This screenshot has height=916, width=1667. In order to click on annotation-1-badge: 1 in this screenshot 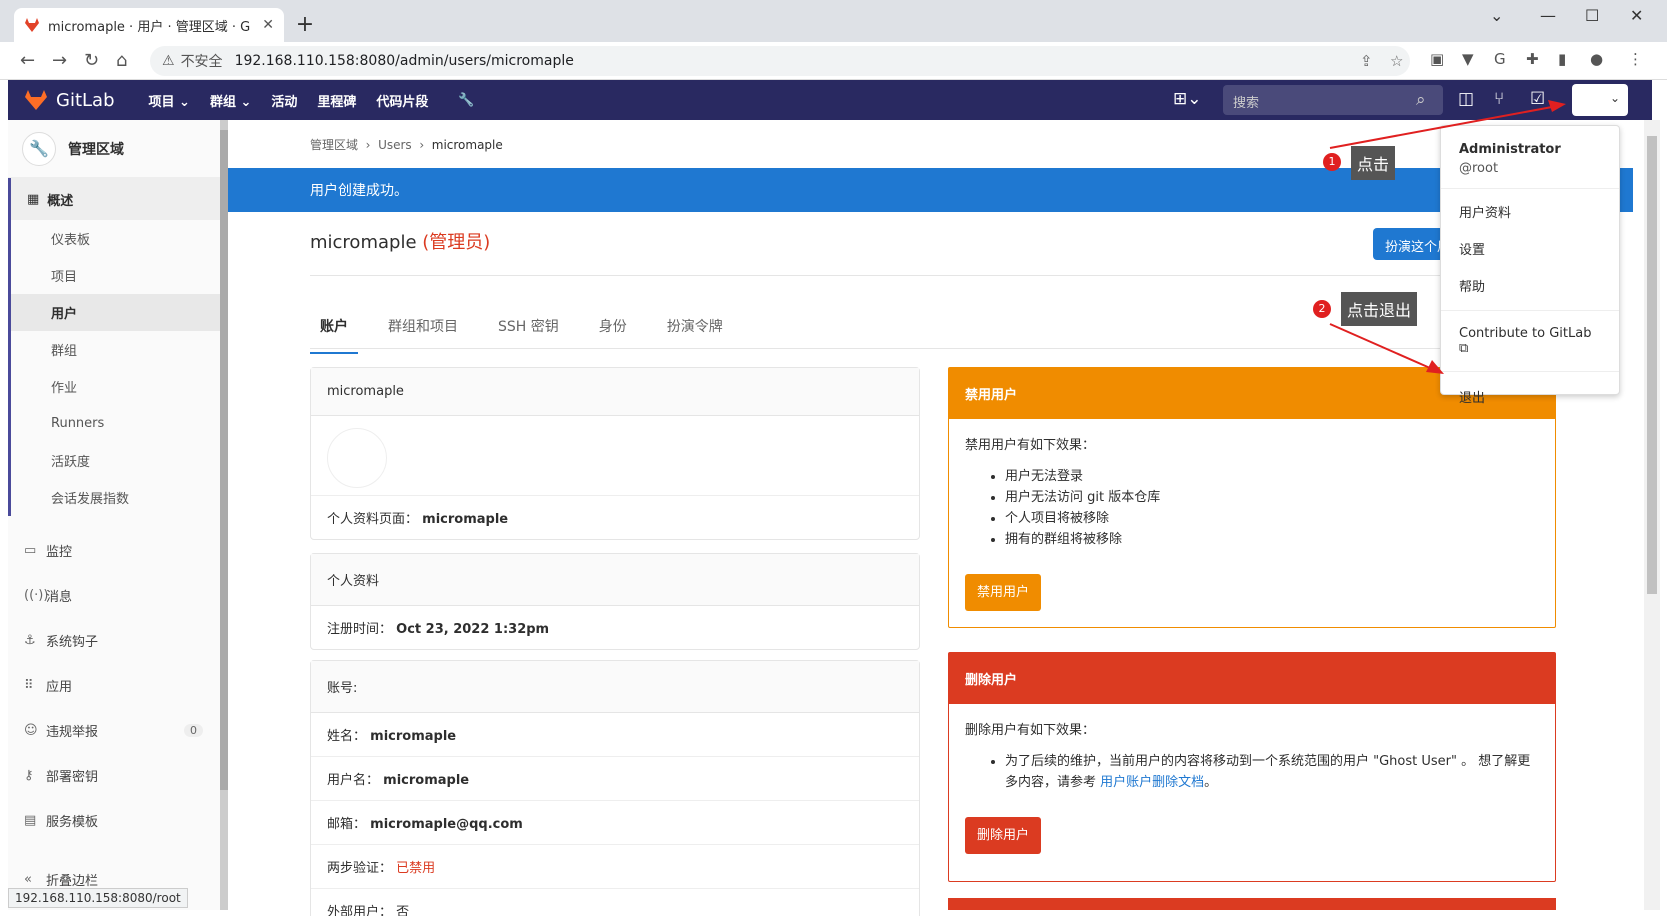, I will do `click(1332, 162)`.